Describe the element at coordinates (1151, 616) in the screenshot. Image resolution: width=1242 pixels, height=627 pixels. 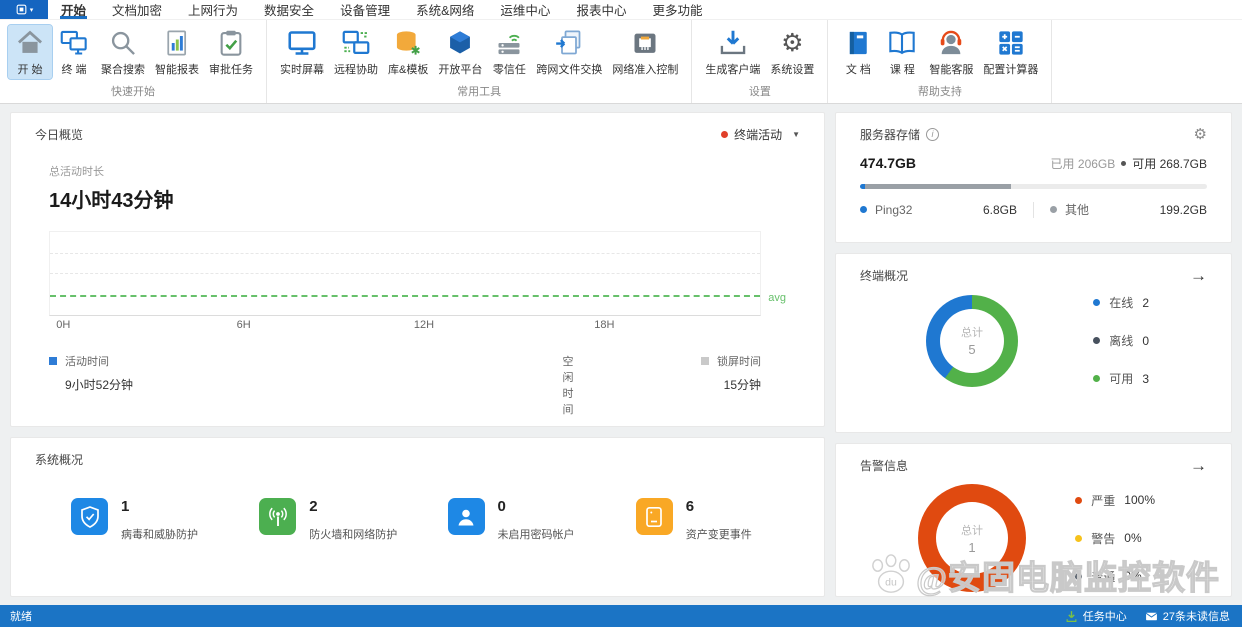
I see `mail-icon` at that location.